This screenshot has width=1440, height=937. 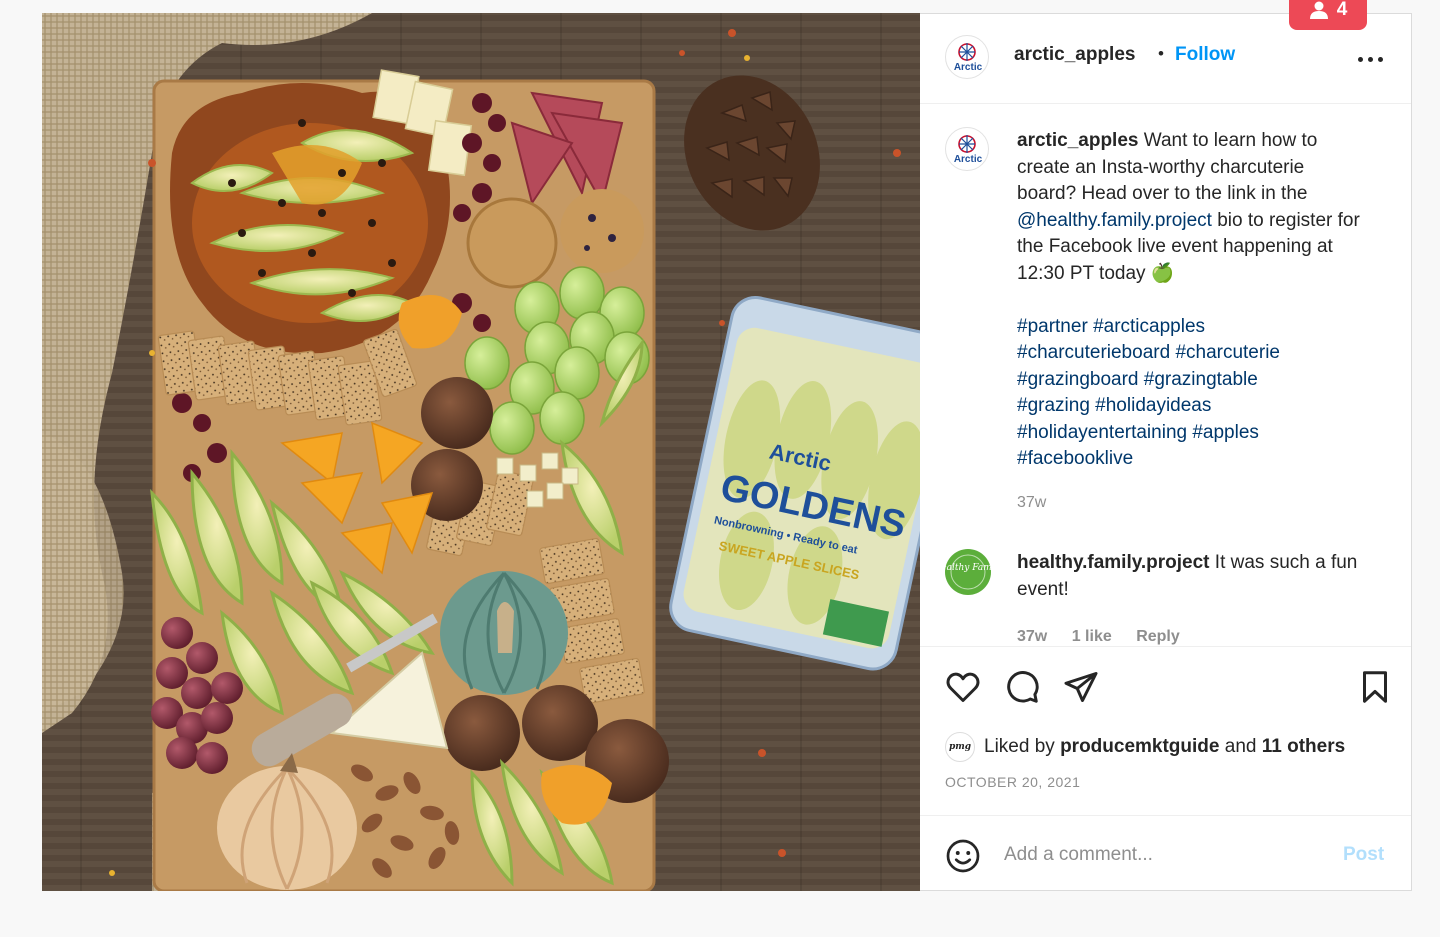 What do you see at coordinates (1342, 10) in the screenshot?
I see `notification-count: 4` at bounding box center [1342, 10].